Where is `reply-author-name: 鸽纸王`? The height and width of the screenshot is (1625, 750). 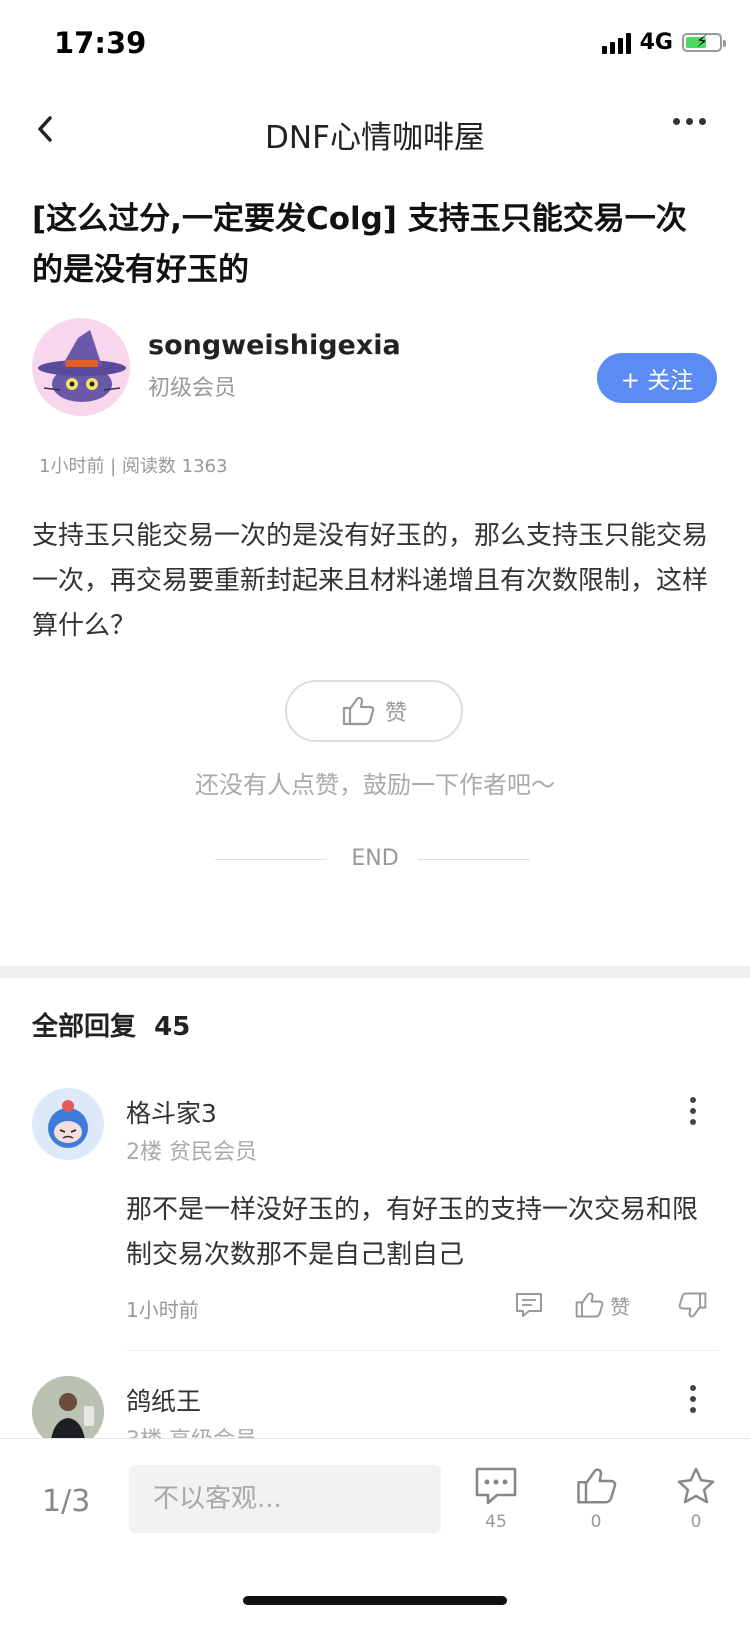 reply-author-name: 鸽纸王 is located at coordinates (163, 1400).